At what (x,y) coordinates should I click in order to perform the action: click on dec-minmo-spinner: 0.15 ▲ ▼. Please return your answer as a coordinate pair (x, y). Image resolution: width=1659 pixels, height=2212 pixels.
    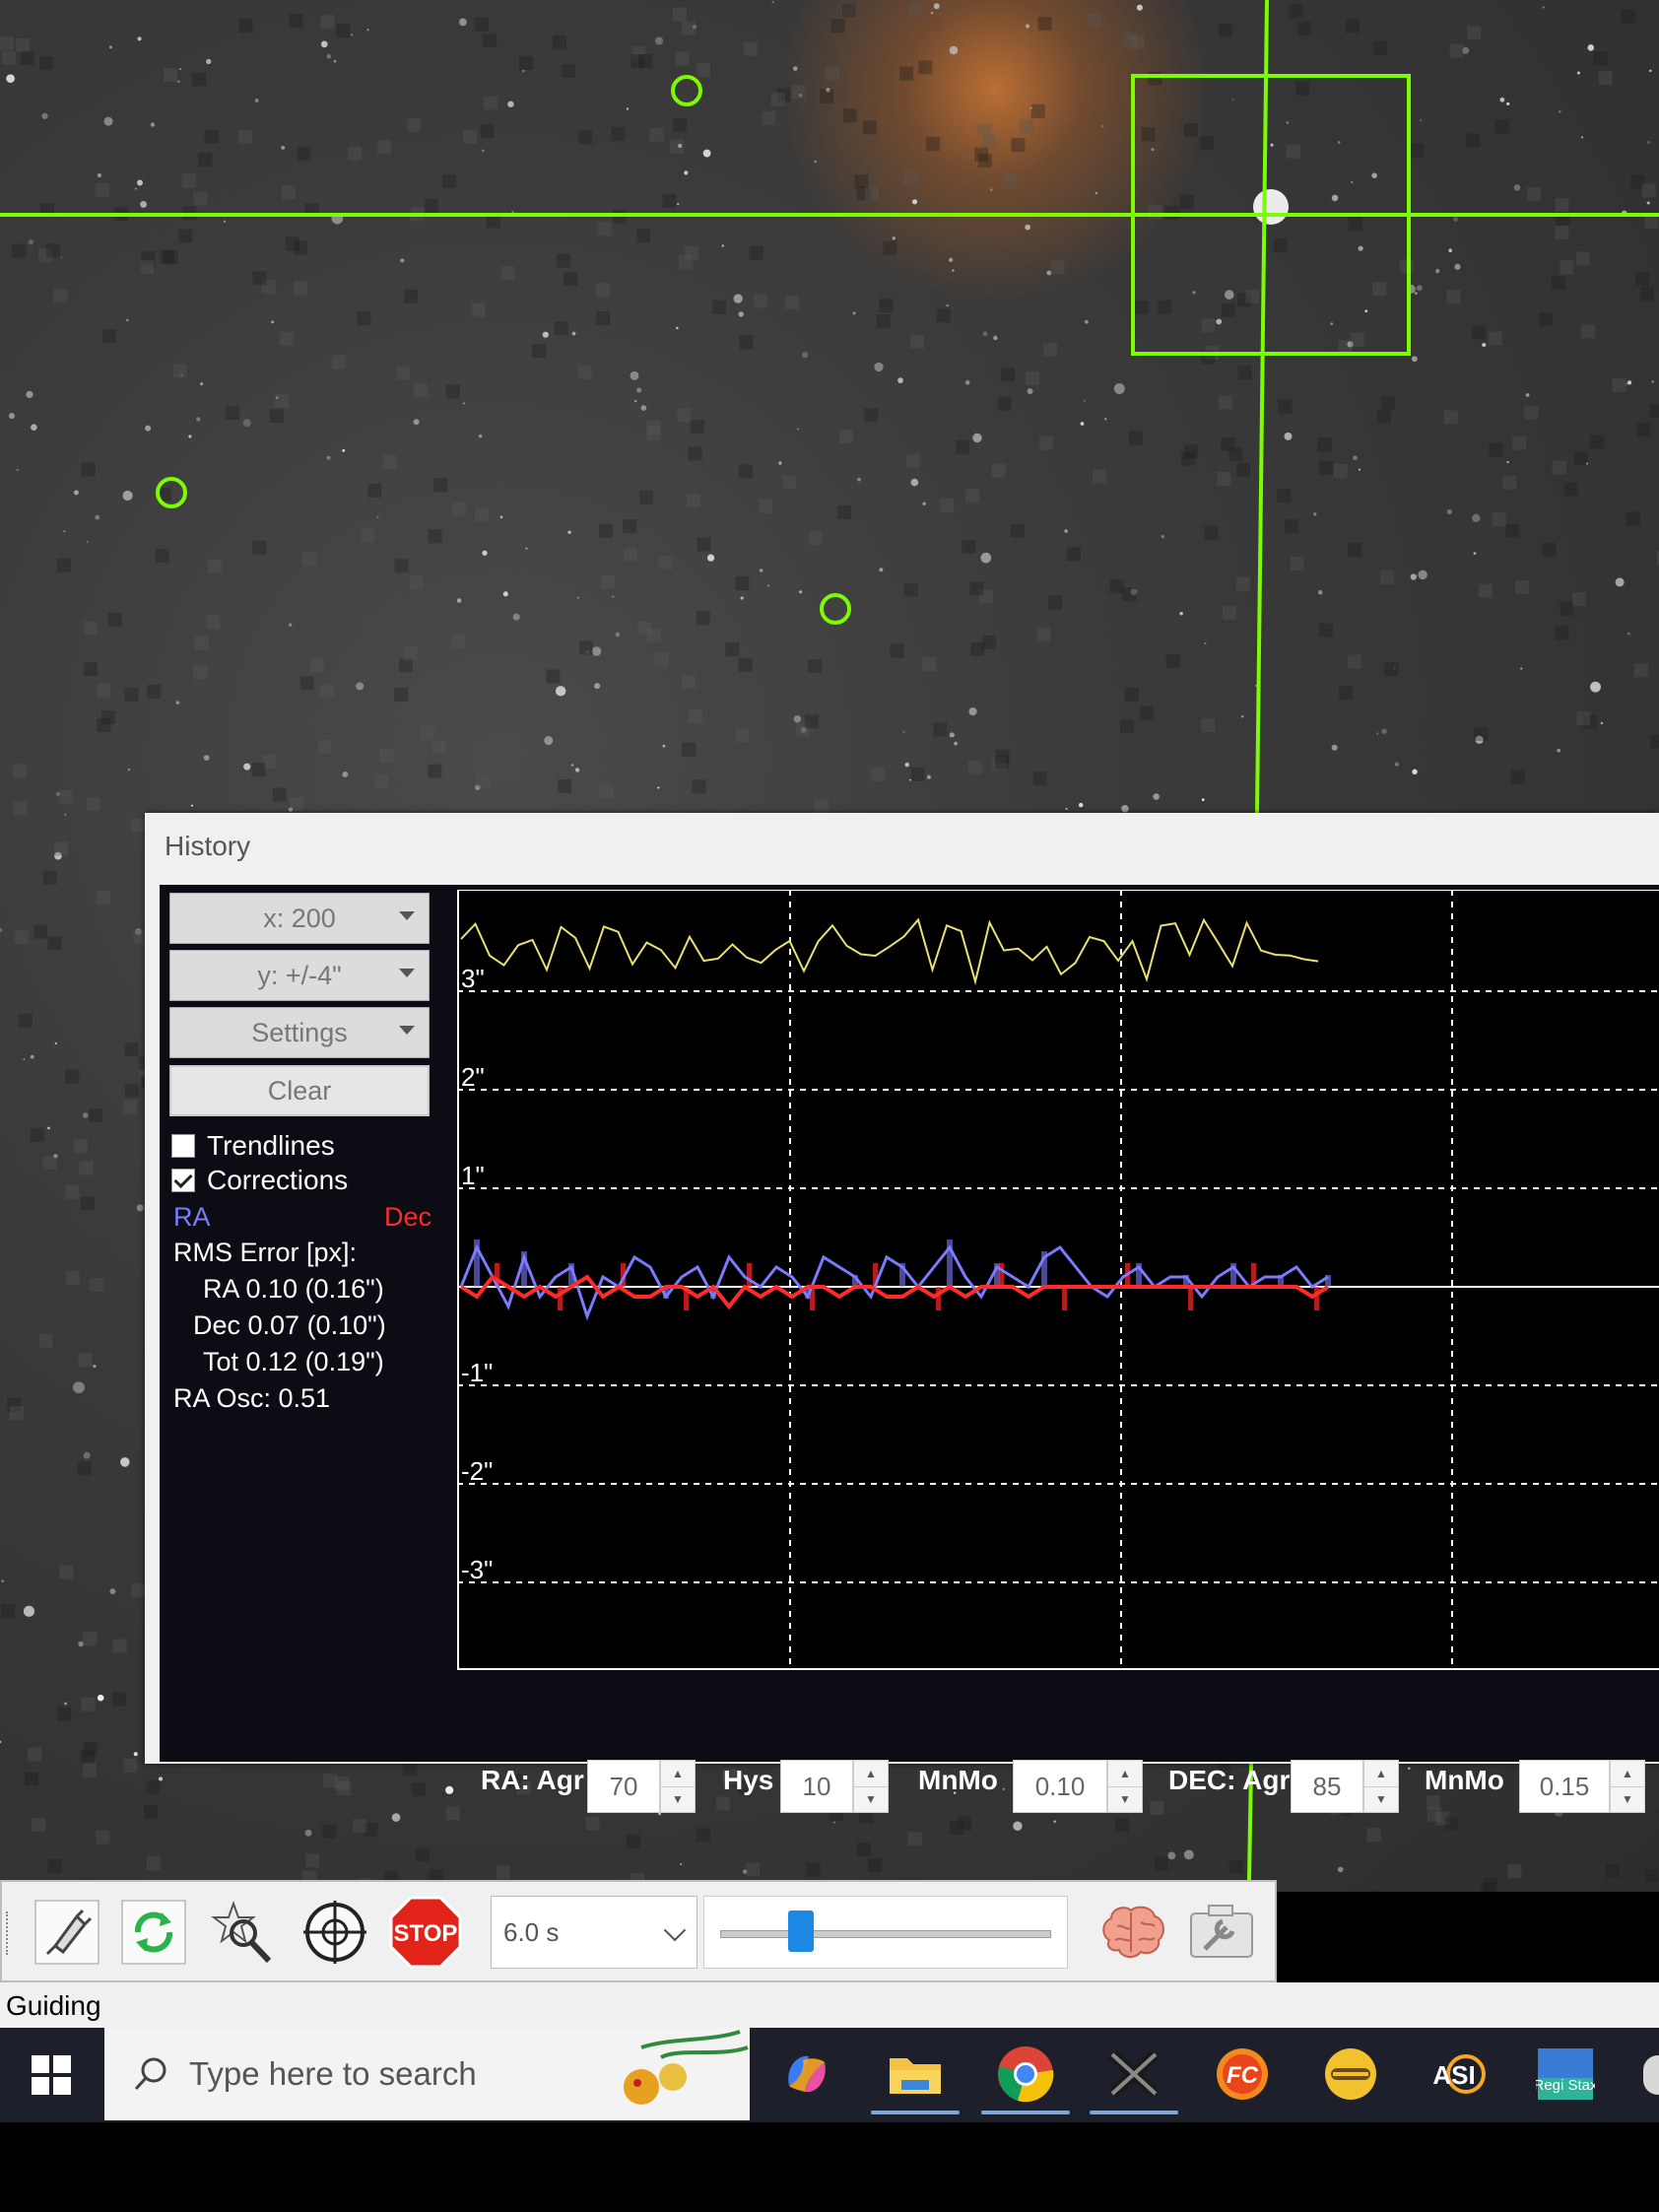
    Looking at the image, I should click on (1582, 1786).